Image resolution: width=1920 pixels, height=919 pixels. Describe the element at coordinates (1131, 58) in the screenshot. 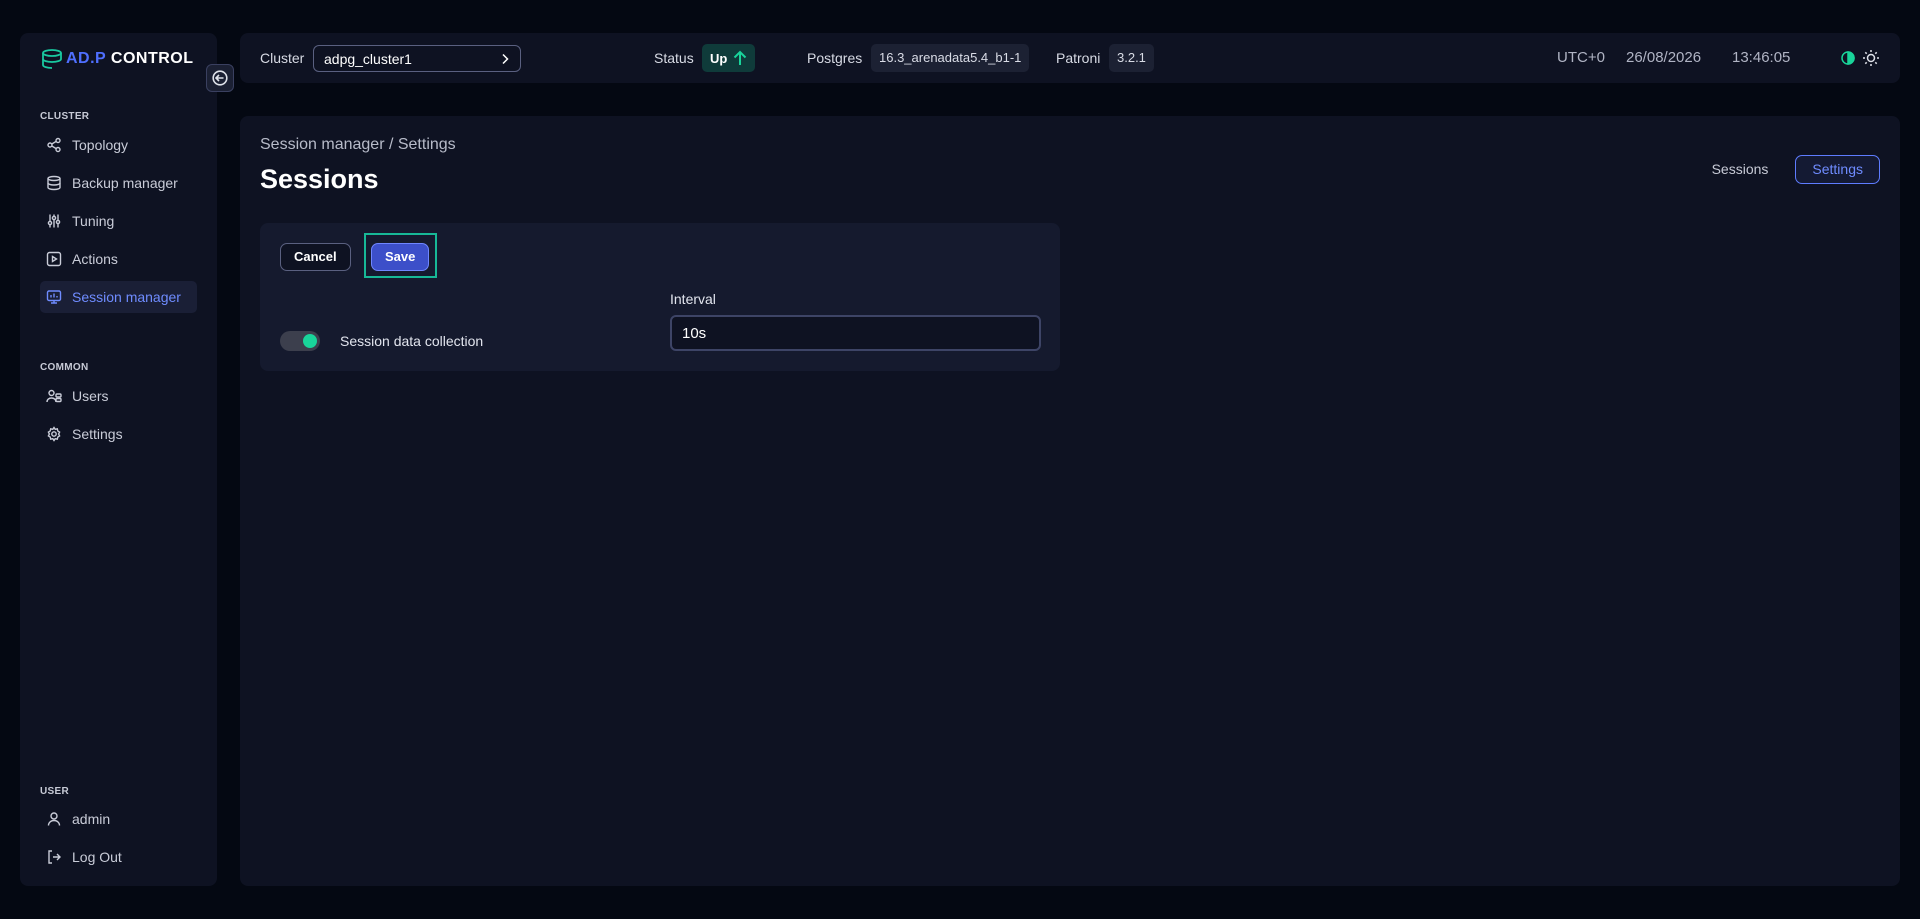

I see `patroni-version-badge: 3.2.1` at that location.